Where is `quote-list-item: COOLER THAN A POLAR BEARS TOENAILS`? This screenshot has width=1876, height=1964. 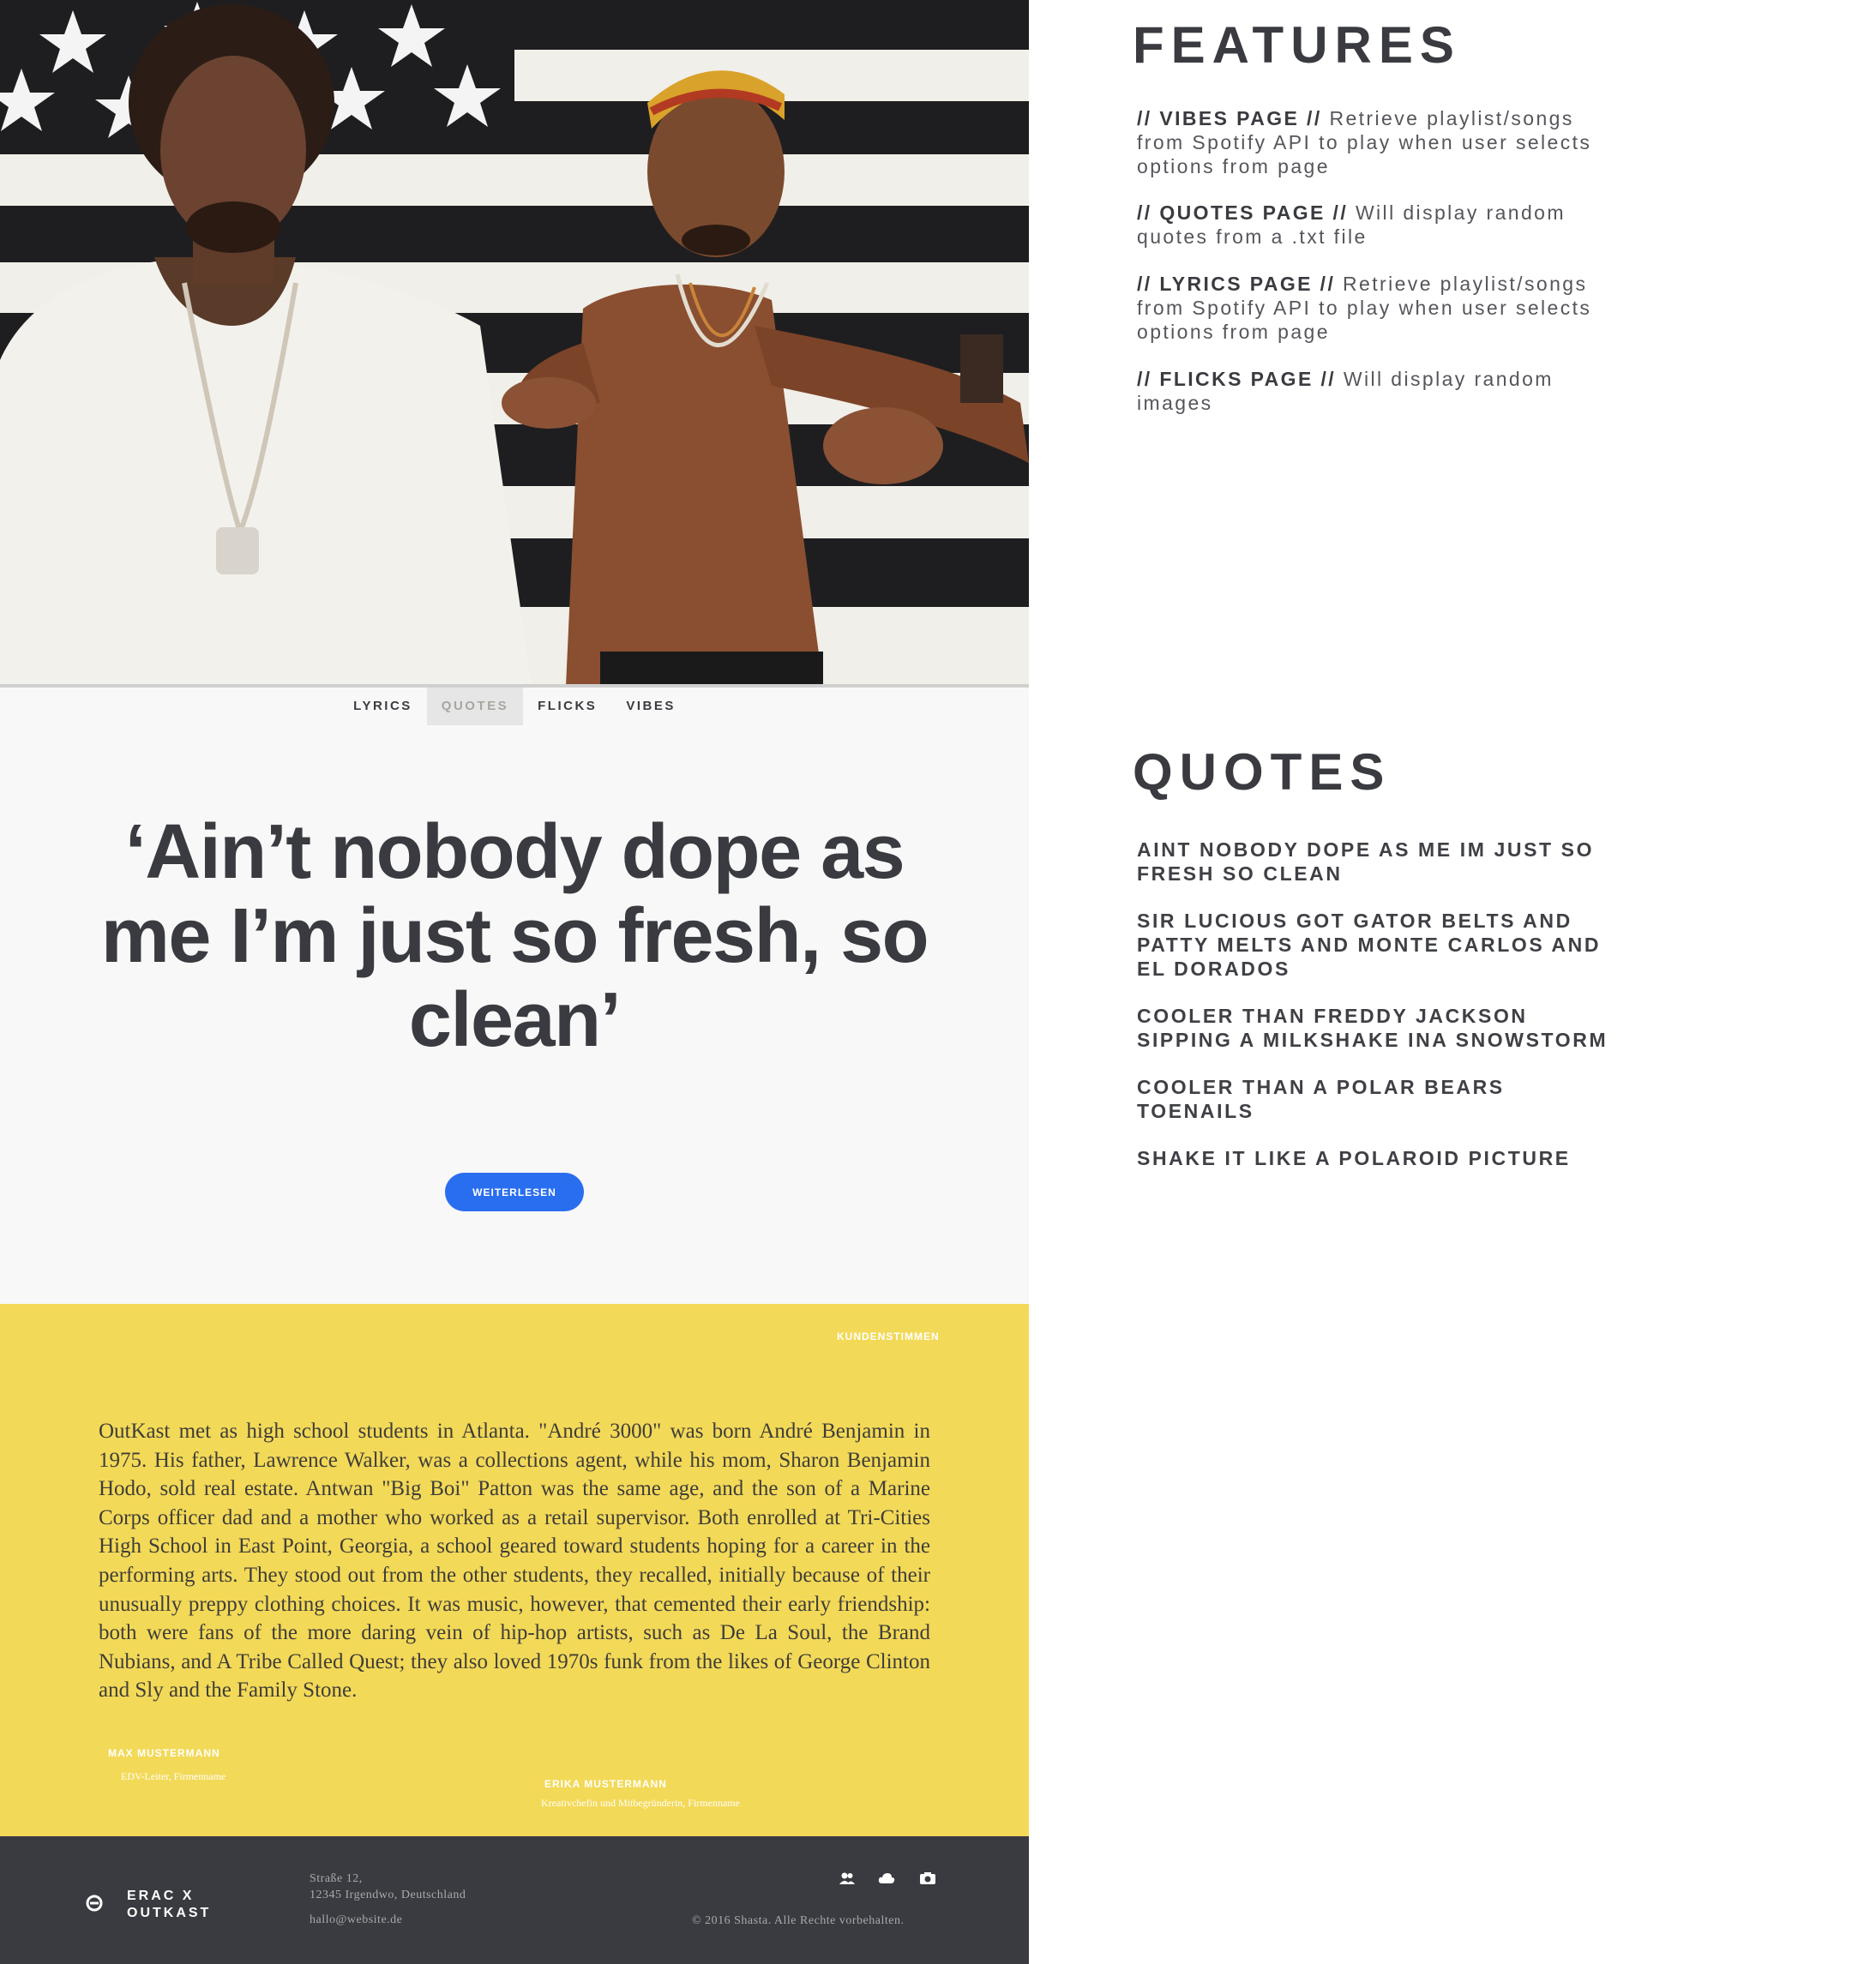
quote-list-item: COOLER THAN A POLAR BEARS TOENAILS is located at coordinates (1377, 1099).